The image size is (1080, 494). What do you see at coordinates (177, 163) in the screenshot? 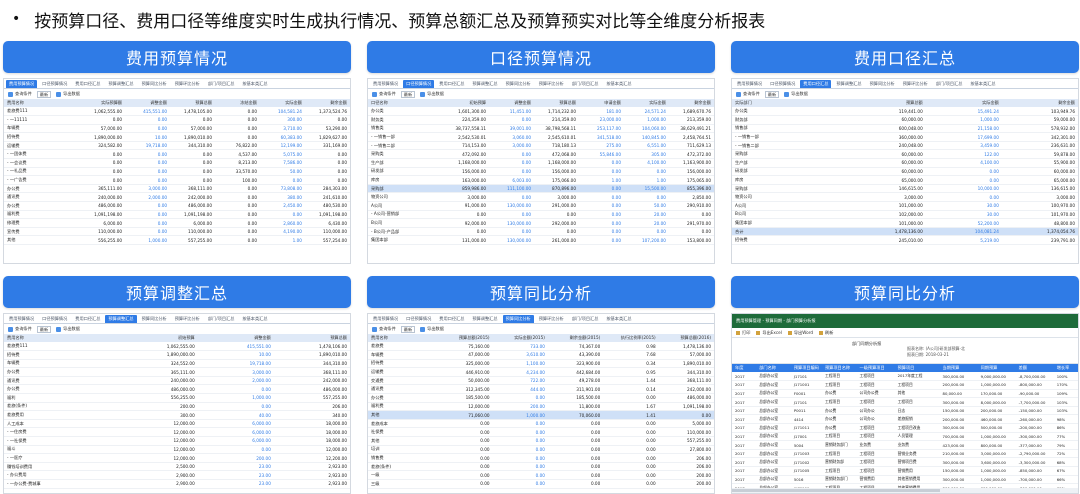
I see `table-row: - 一会议费 0.00 0.00 0.00 8,213.00 7,586.00 0.00` at bounding box center [177, 163].